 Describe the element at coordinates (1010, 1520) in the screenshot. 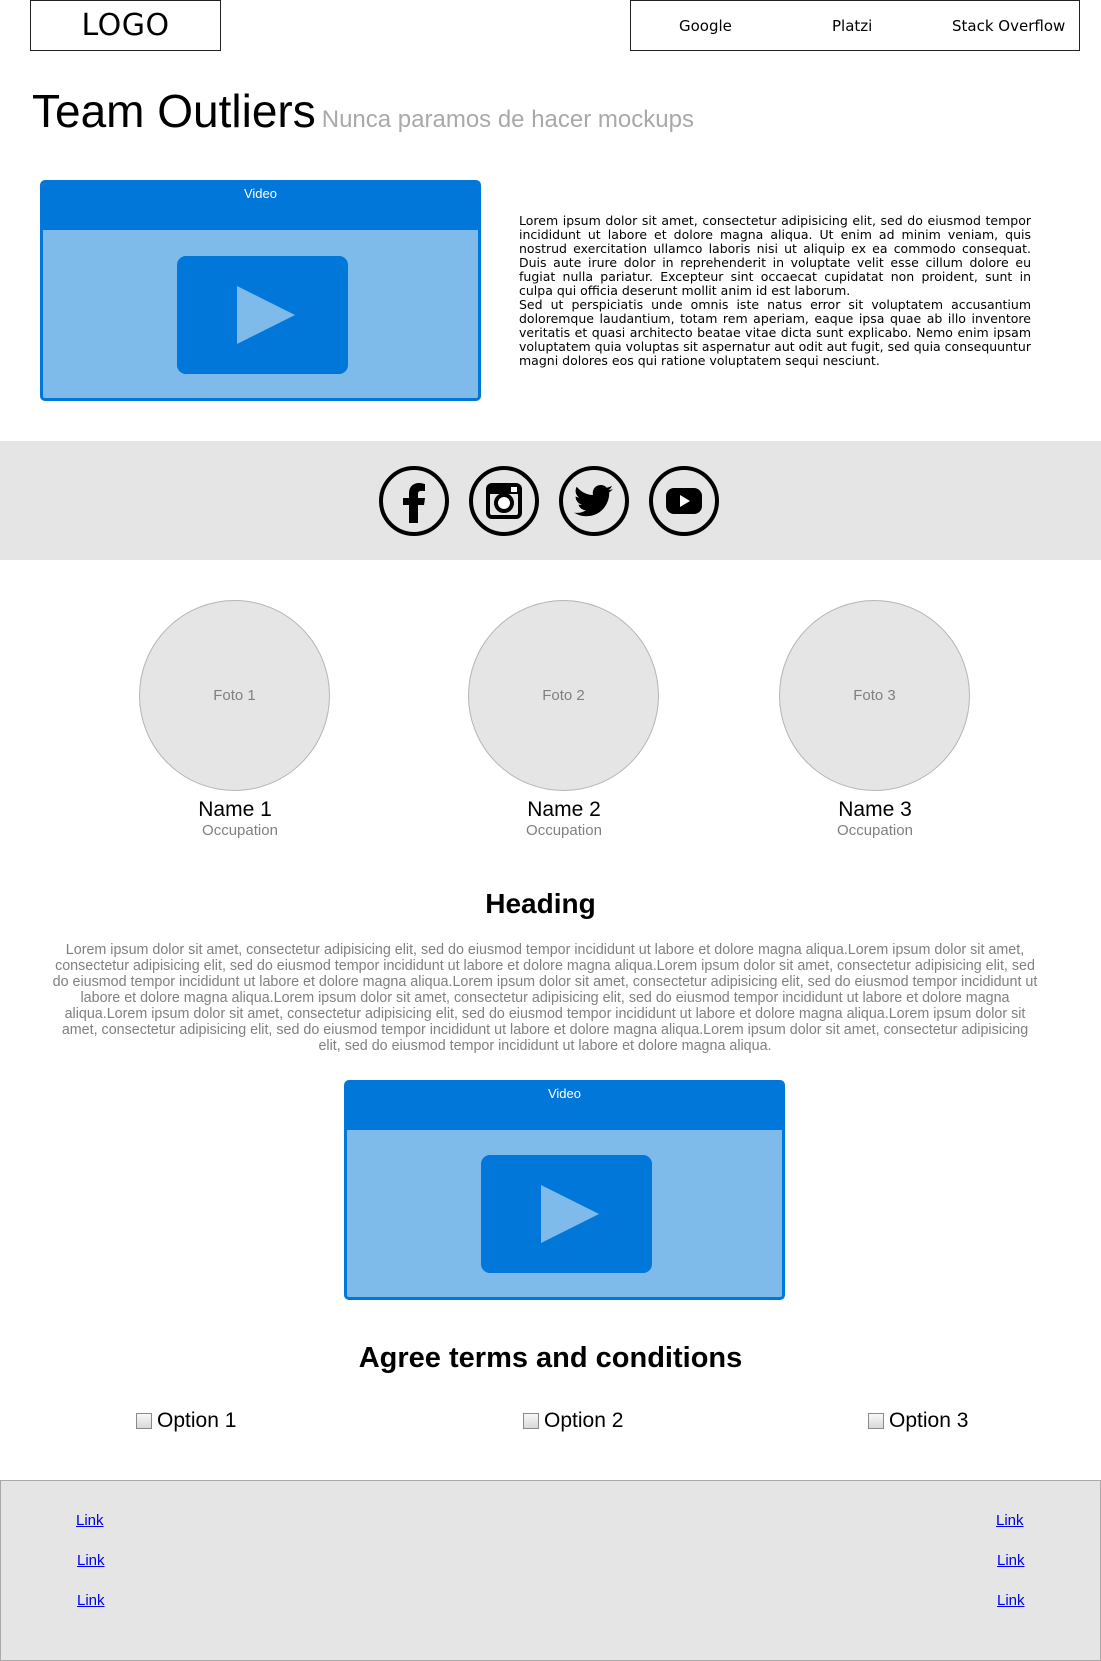

I see `footer-link-right-1: Link` at that location.